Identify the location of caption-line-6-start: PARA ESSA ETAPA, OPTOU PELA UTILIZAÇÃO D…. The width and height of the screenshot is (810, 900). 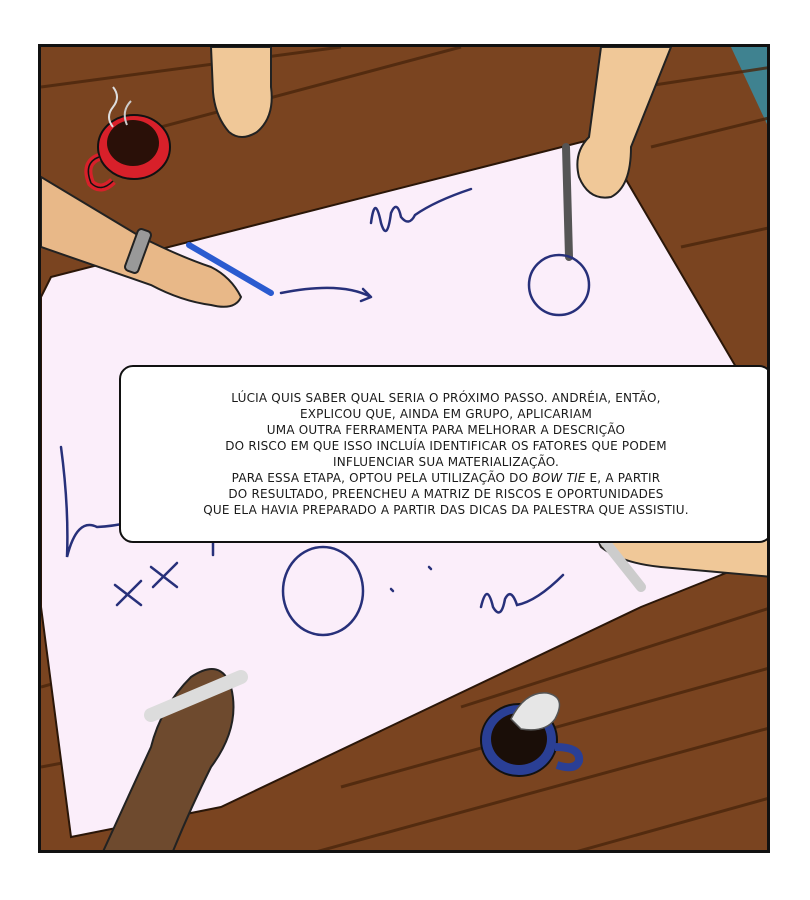
(382, 478).